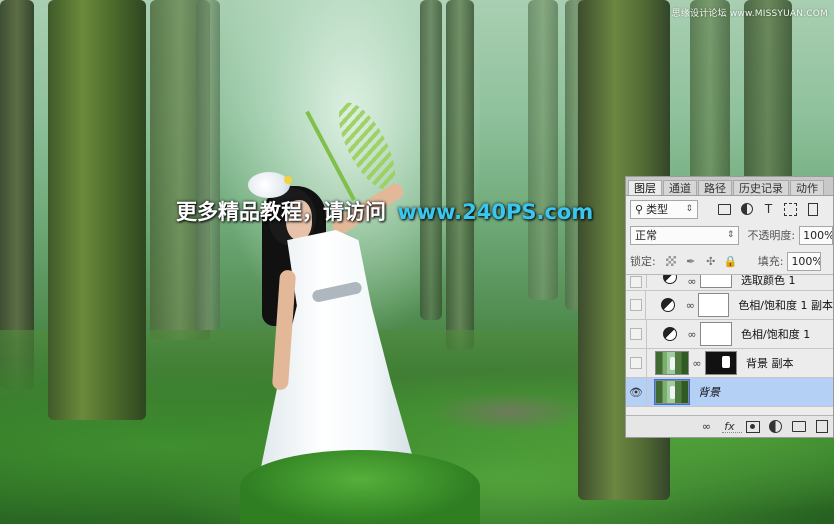 This screenshot has height=524, width=834. Describe the element at coordinates (746, 209) in the screenshot. I see `adjustment-filter-icon` at that location.